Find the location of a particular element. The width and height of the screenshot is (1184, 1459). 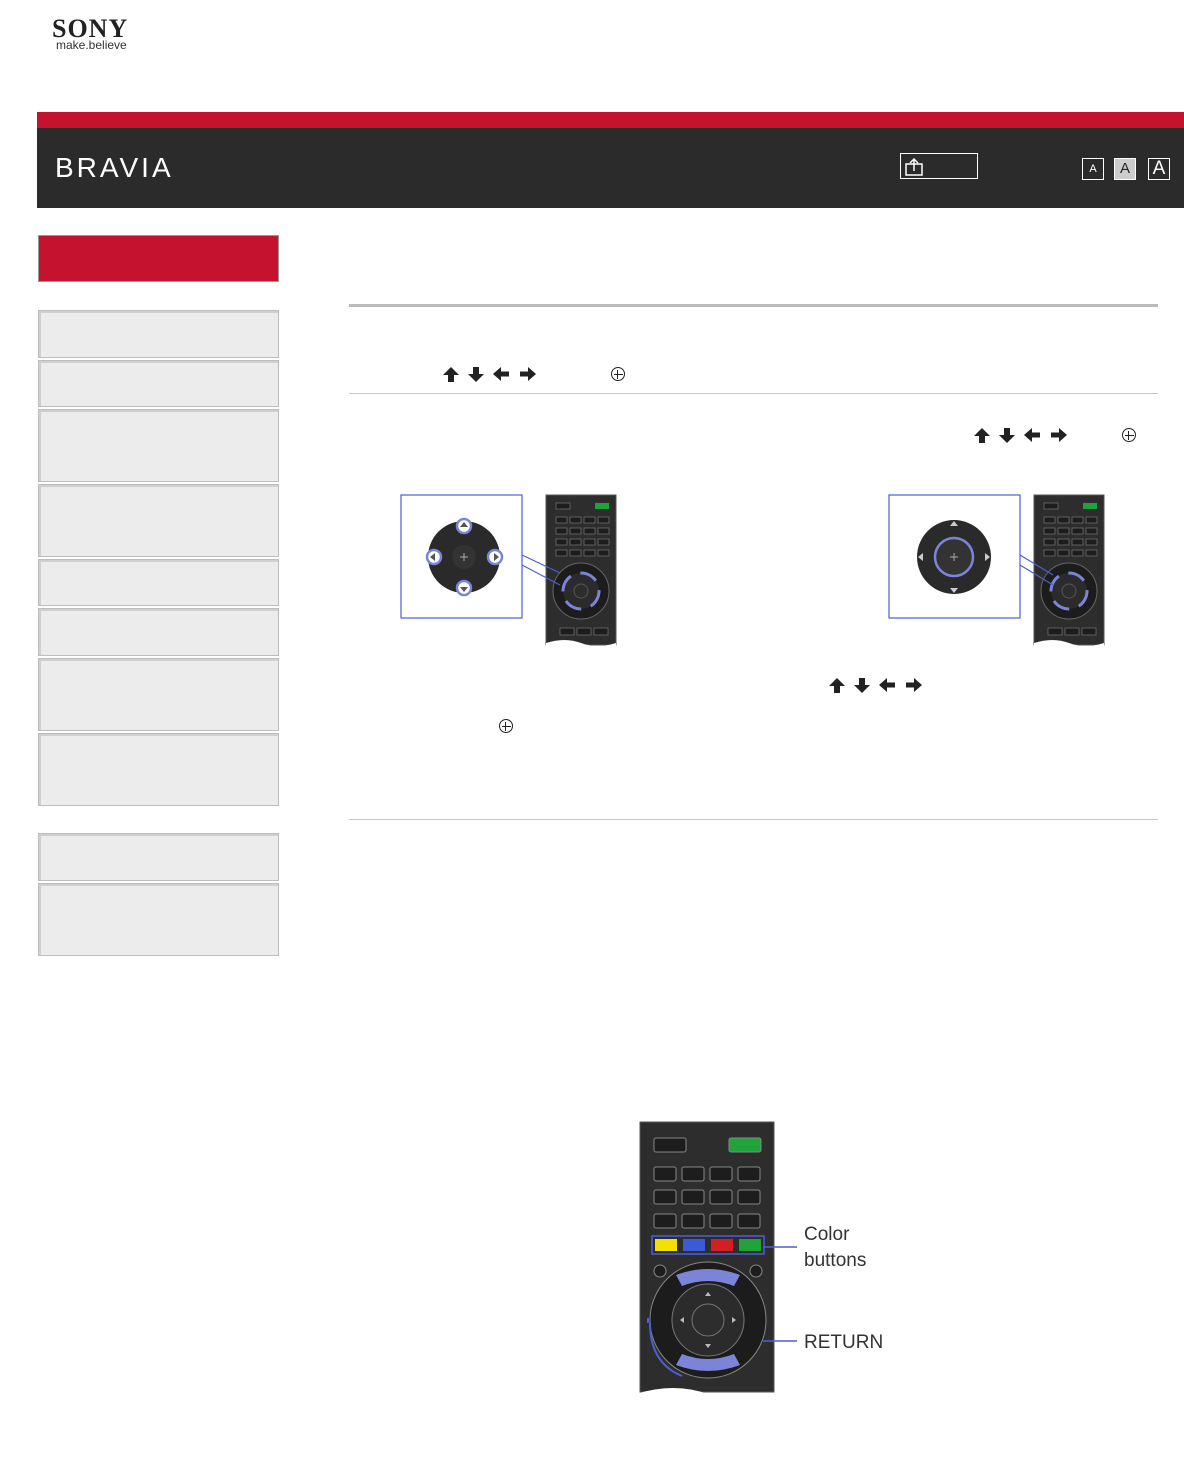

brand-red-bar is located at coordinates (610, 120).